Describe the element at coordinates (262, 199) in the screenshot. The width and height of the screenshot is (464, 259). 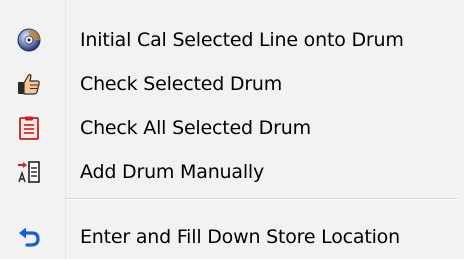
I see `menu-separator-highlight` at that location.